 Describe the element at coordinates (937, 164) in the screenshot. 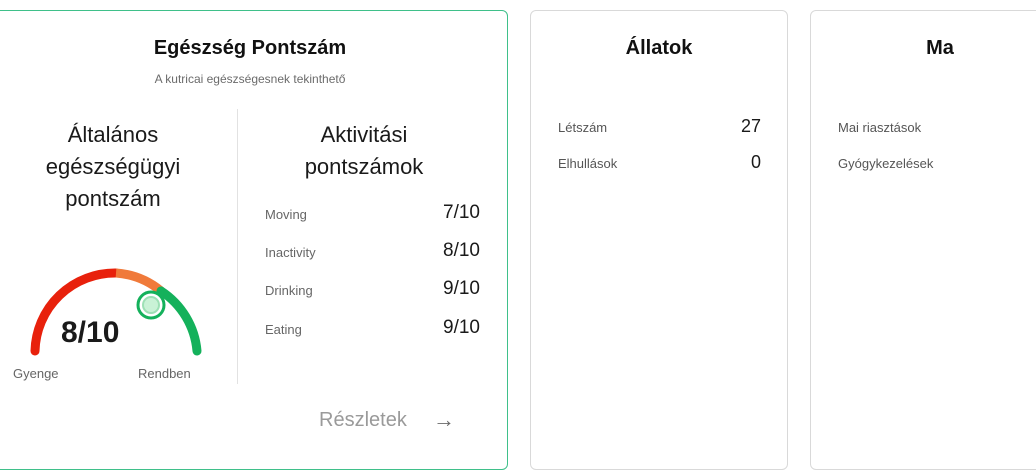

I see `stat-row-treatments: Gyógykezelések 0` at that location.